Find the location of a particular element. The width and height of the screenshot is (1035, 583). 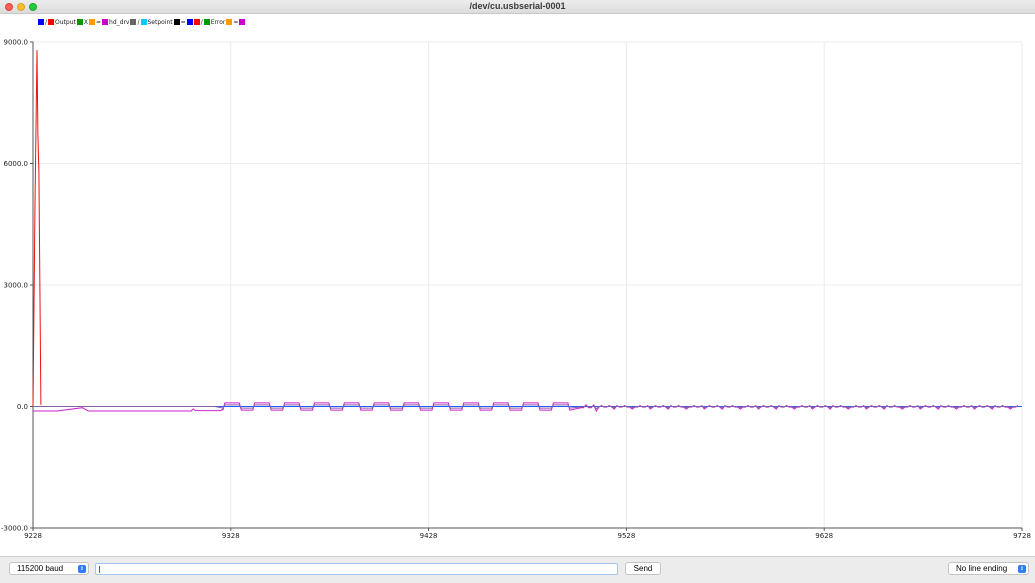

line-ending-select: No line ending ⇕ is located at coordinates (988, 568).